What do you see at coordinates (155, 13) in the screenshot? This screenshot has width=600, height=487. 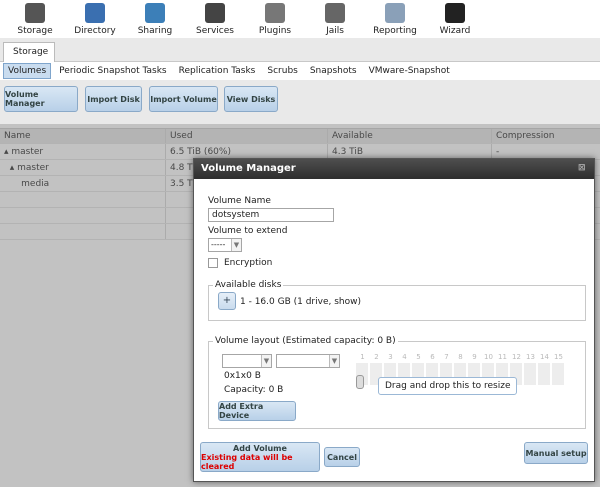 I see `sharing-icon` at bounding box center [155, 13].